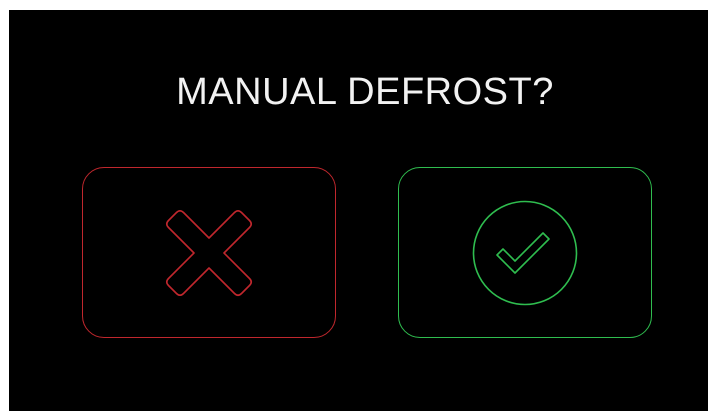 This screenshot has width=718, height=411. I want to click on cancel-button, so click(209, 252).